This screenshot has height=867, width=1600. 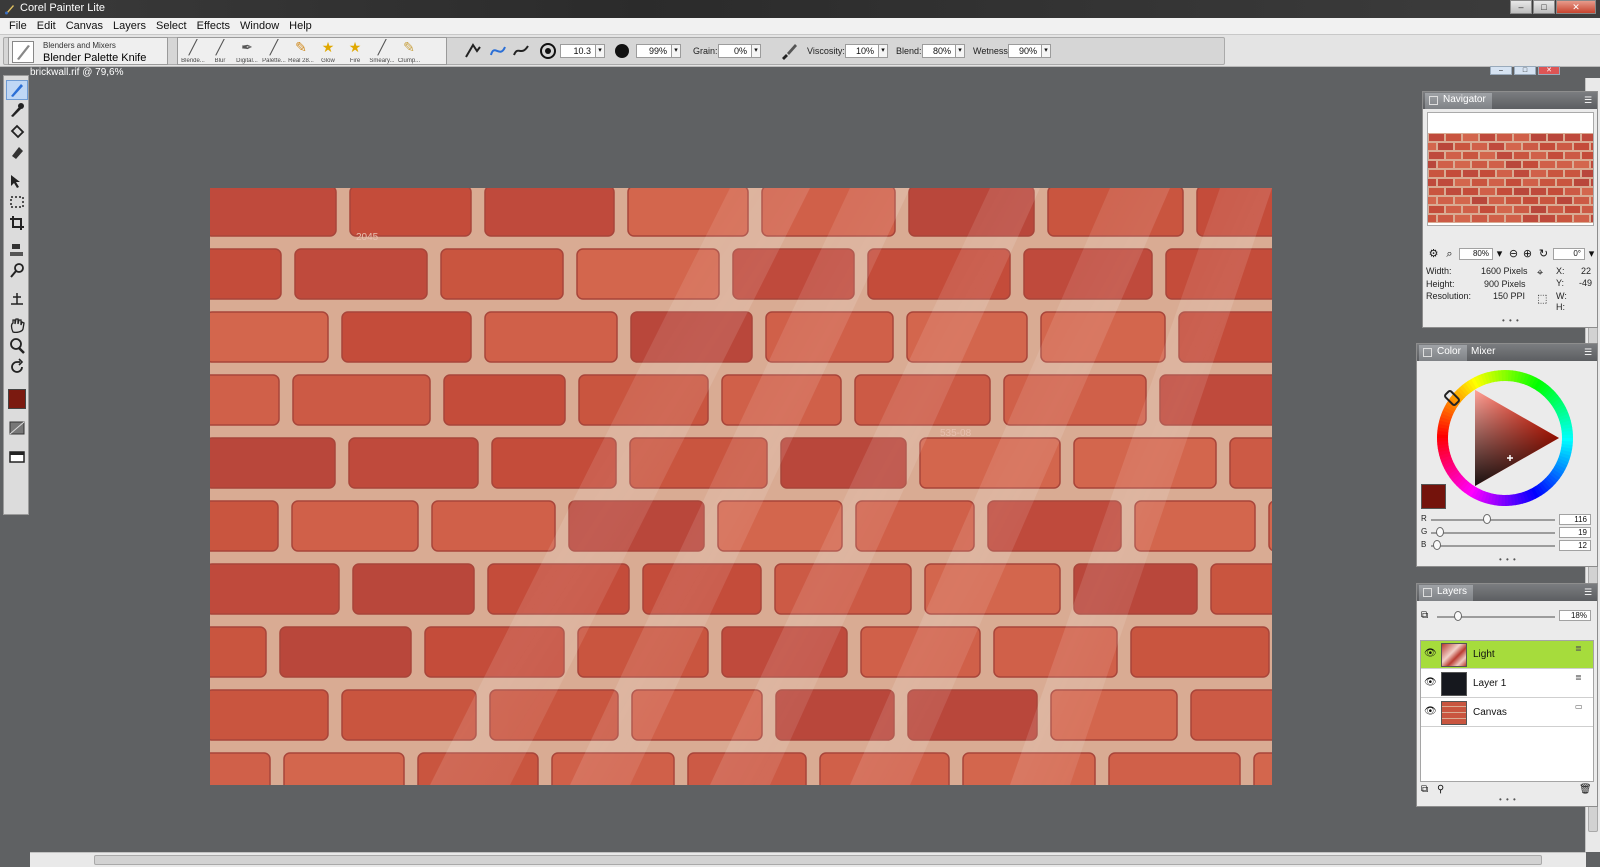 What do you see at coordinates (1527, 254) in the screenshot?
I see `zoom-in-icon: ⊕` at bounding box center [1527, 254].